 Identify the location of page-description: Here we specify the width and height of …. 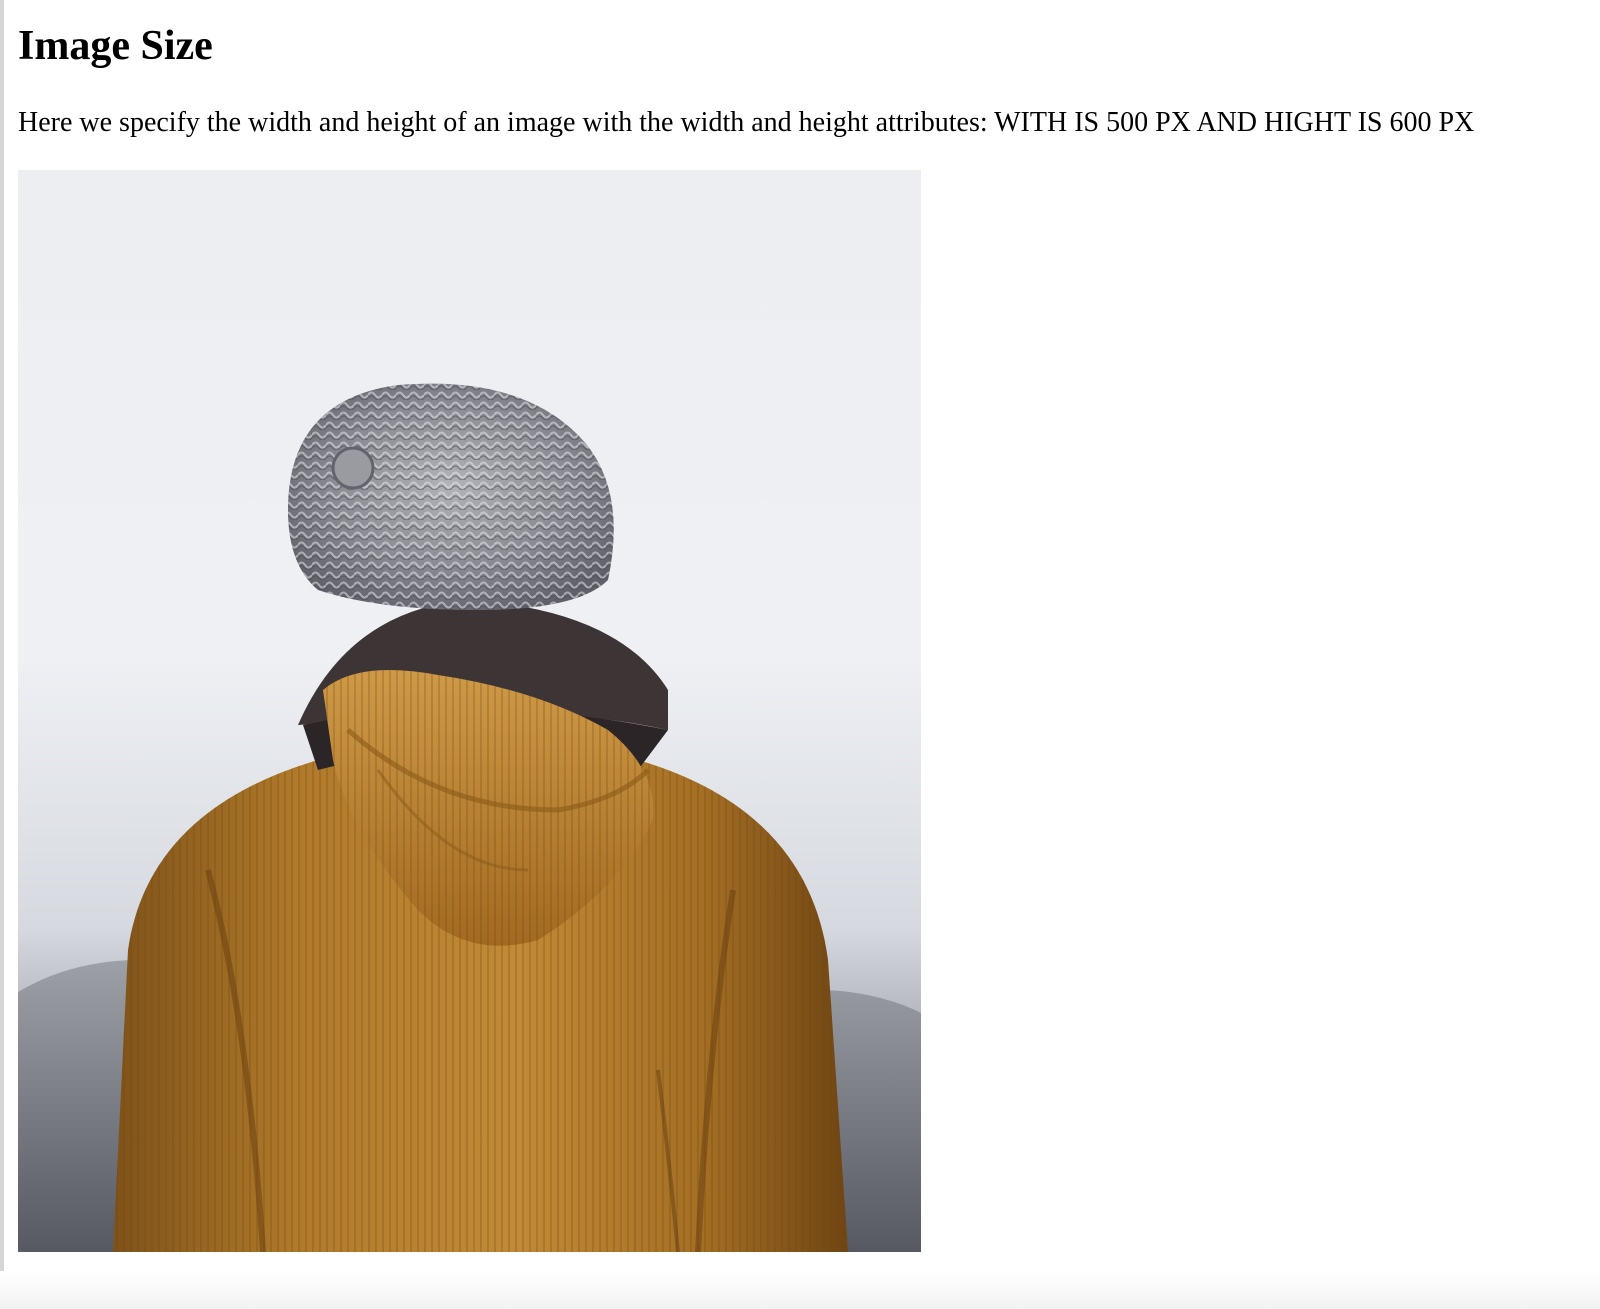
(746, 122).